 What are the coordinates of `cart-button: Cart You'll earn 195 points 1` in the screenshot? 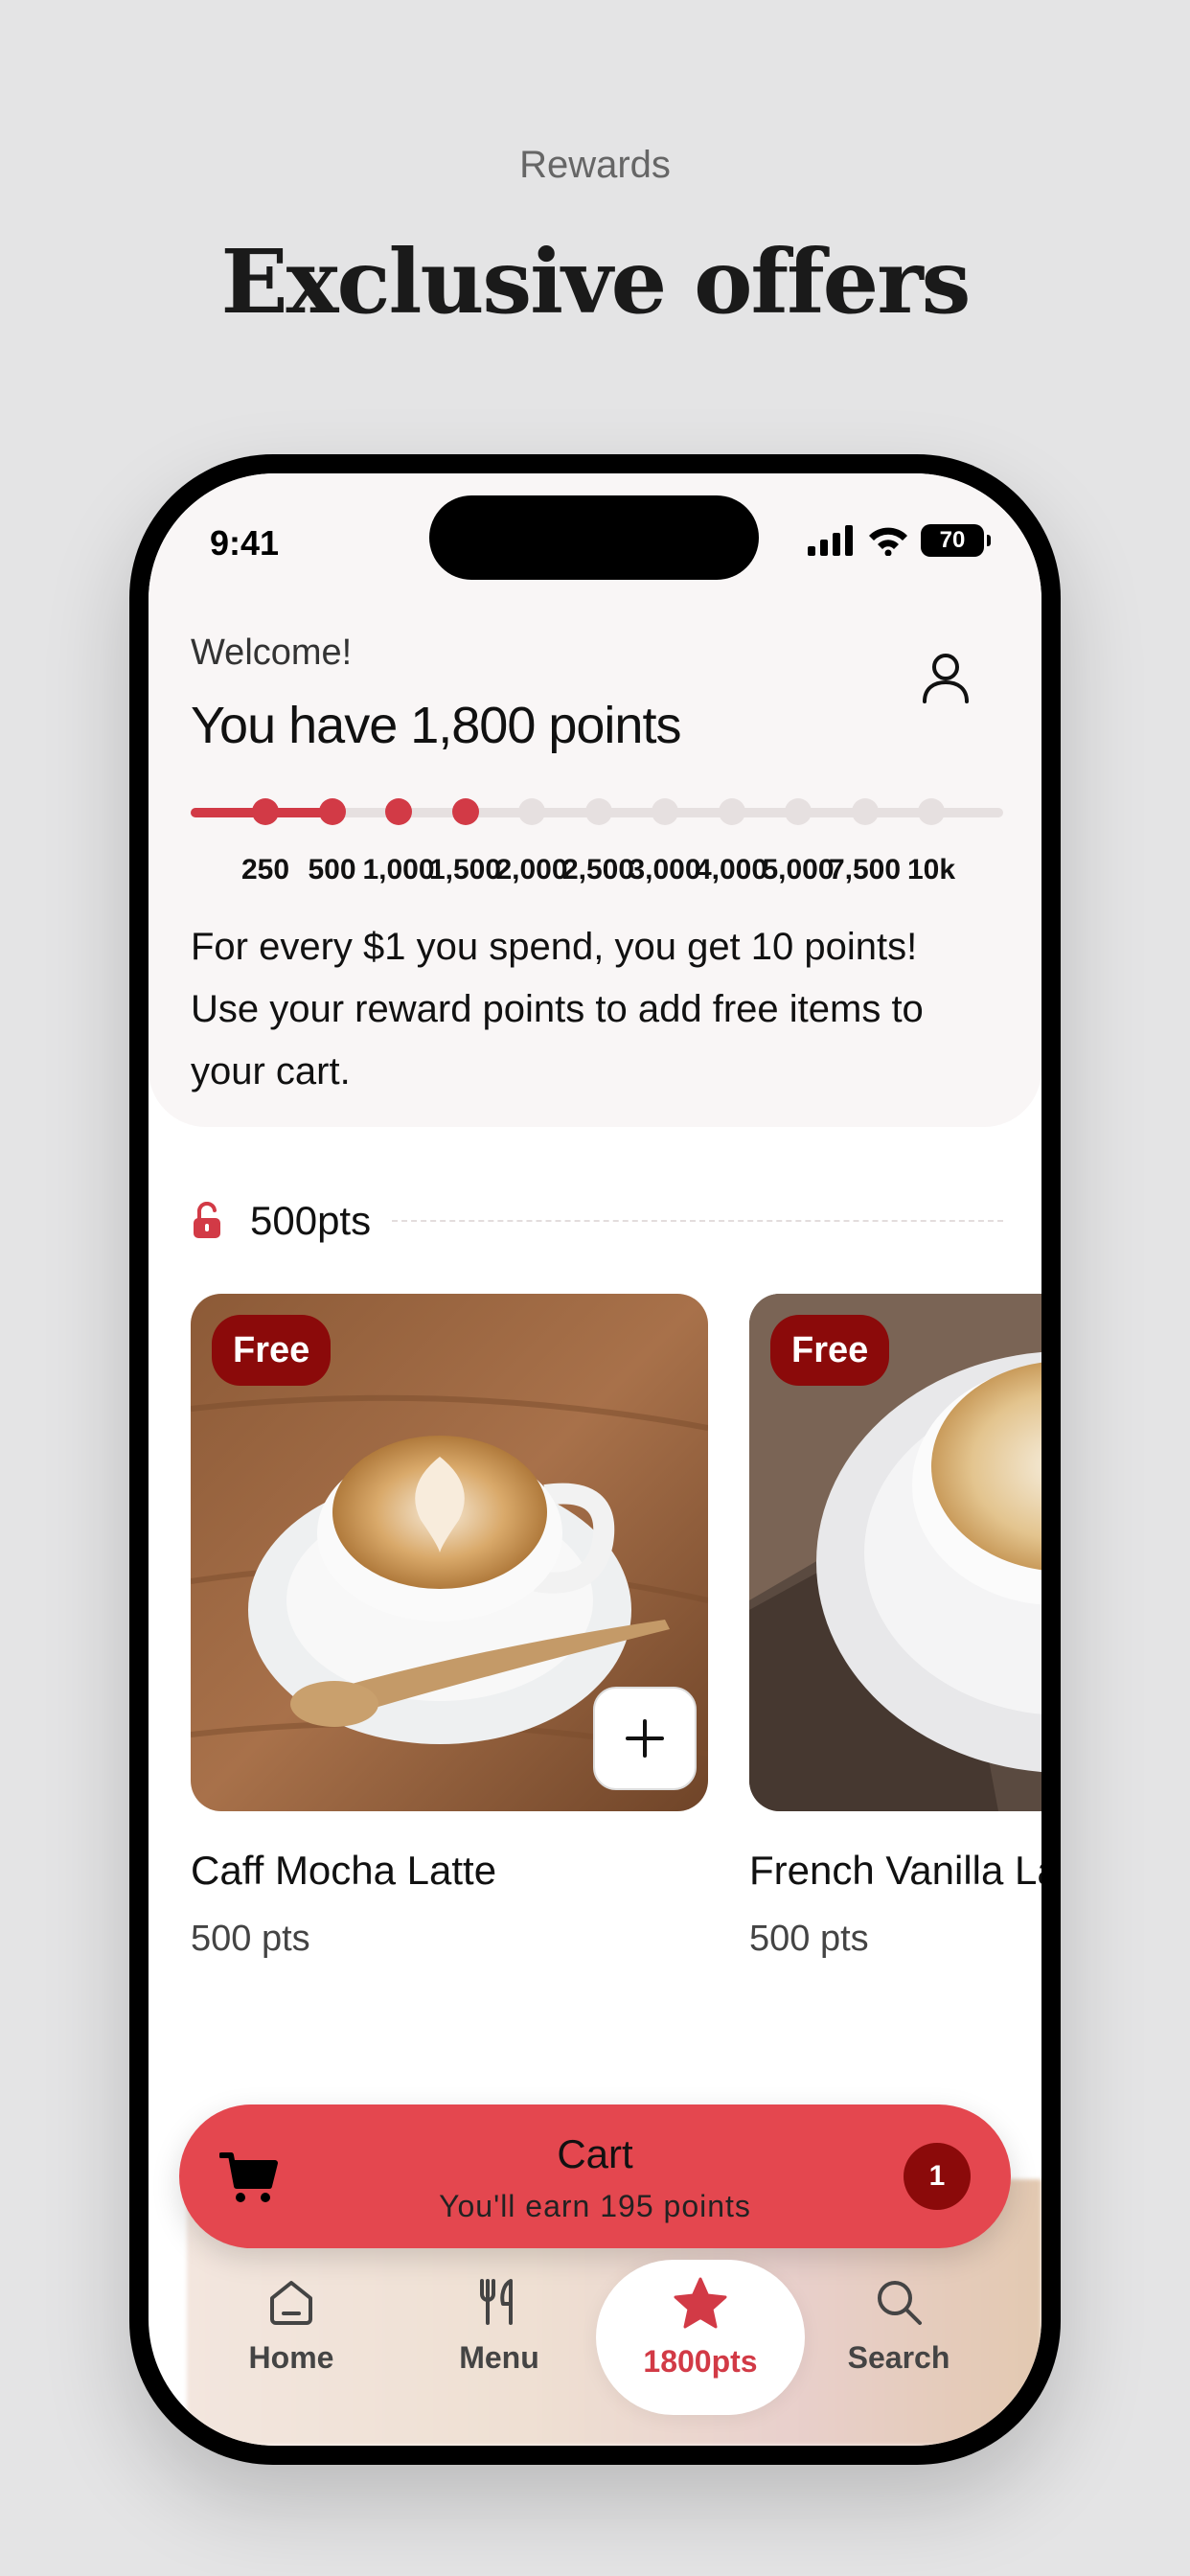 It's located at (595, 2176).